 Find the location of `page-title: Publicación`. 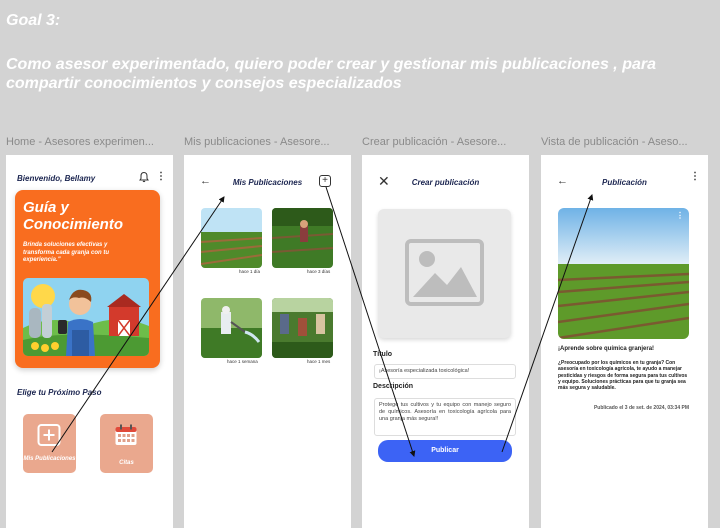

page-title: Publicación is located at coordinates (624, 182).